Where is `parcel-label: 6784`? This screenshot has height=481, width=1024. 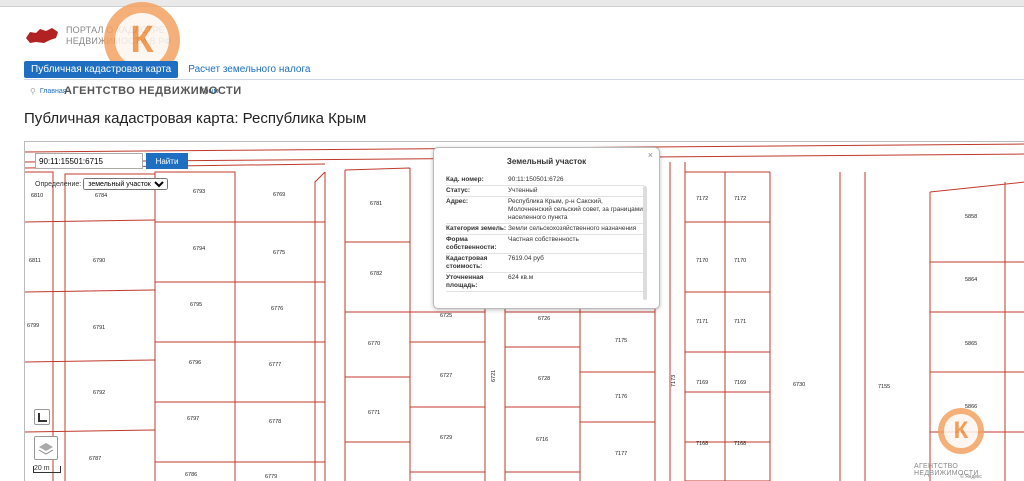
parcel-label: 6784 is located at coordinates (101, 196).